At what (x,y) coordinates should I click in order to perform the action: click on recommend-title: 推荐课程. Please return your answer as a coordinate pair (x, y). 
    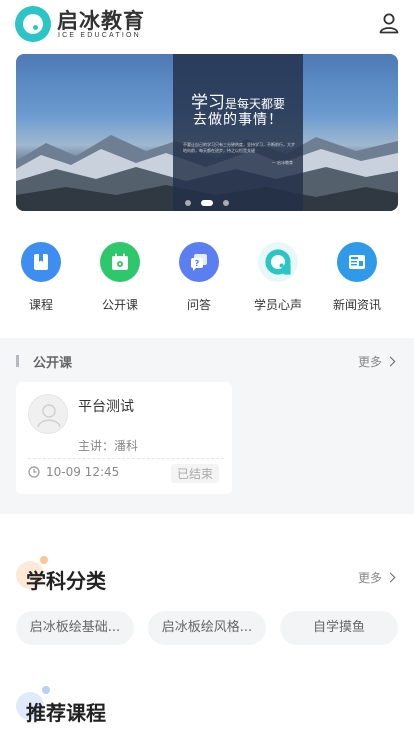
    Looking at the image, I should click on (66, 713).